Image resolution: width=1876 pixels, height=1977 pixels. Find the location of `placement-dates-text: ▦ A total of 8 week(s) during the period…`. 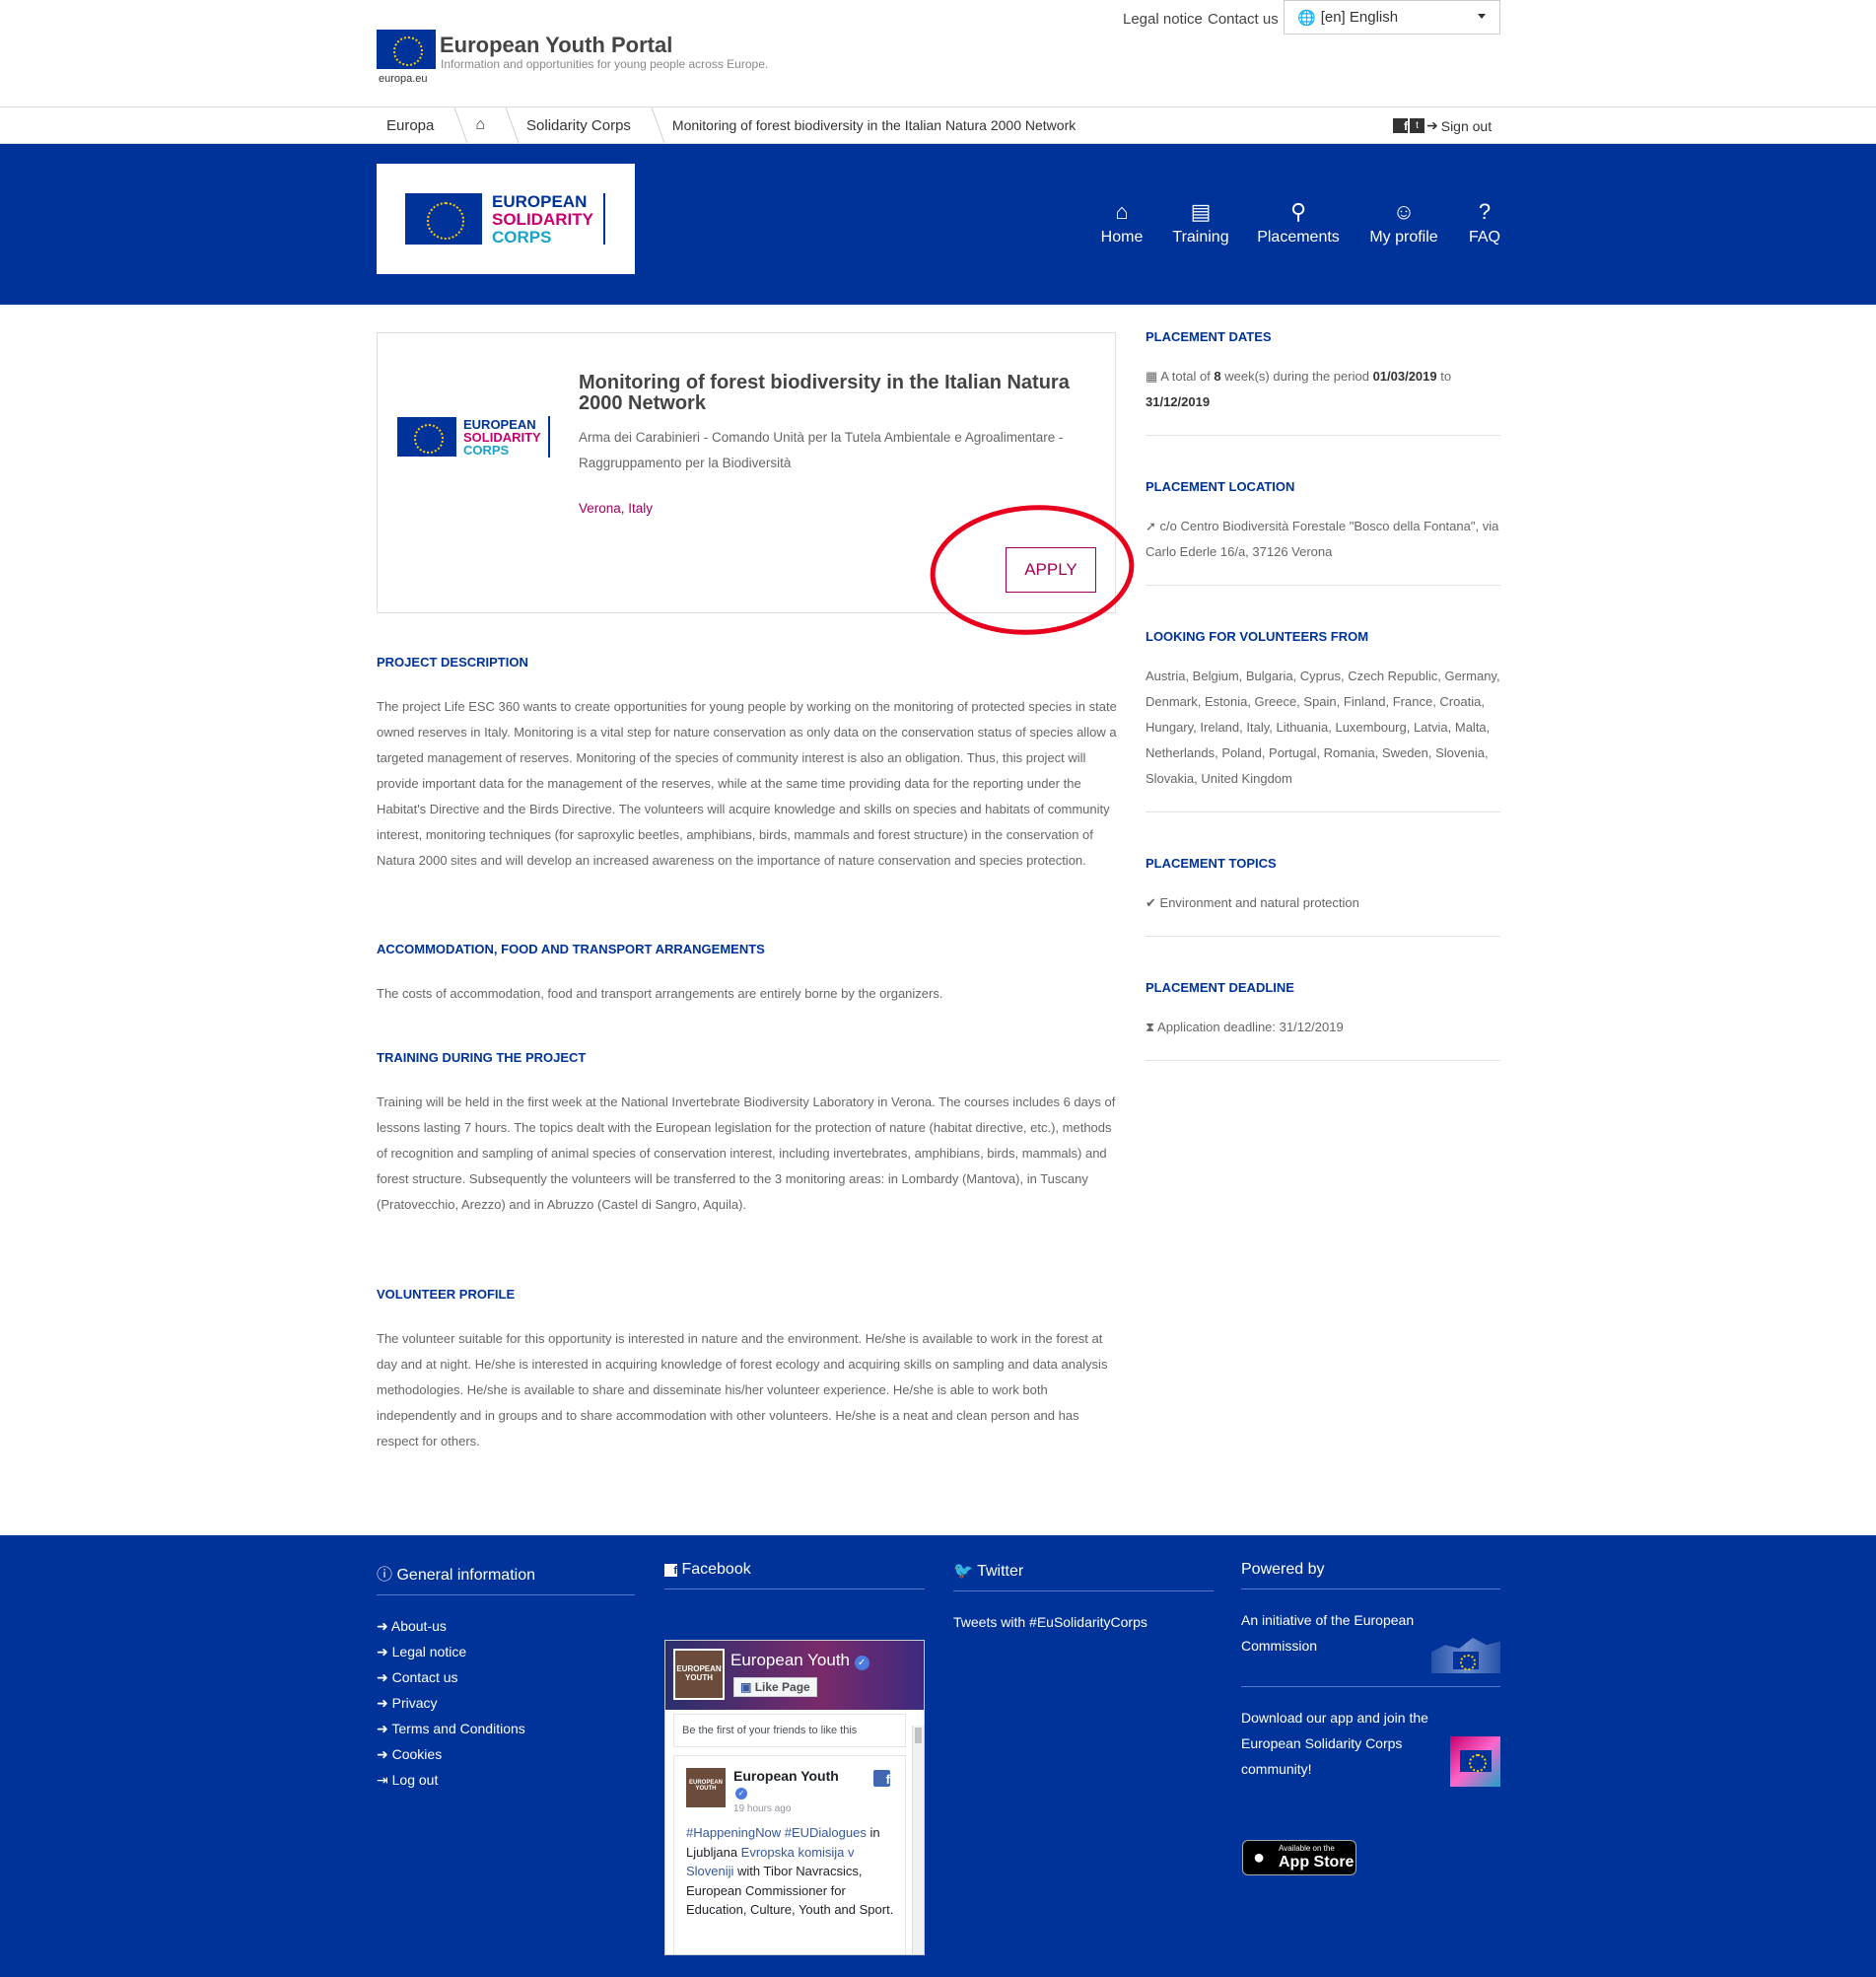

placement-dates-text: ▦ A total of 8 week(s) during the period… is located at coordinates (1323, 389).